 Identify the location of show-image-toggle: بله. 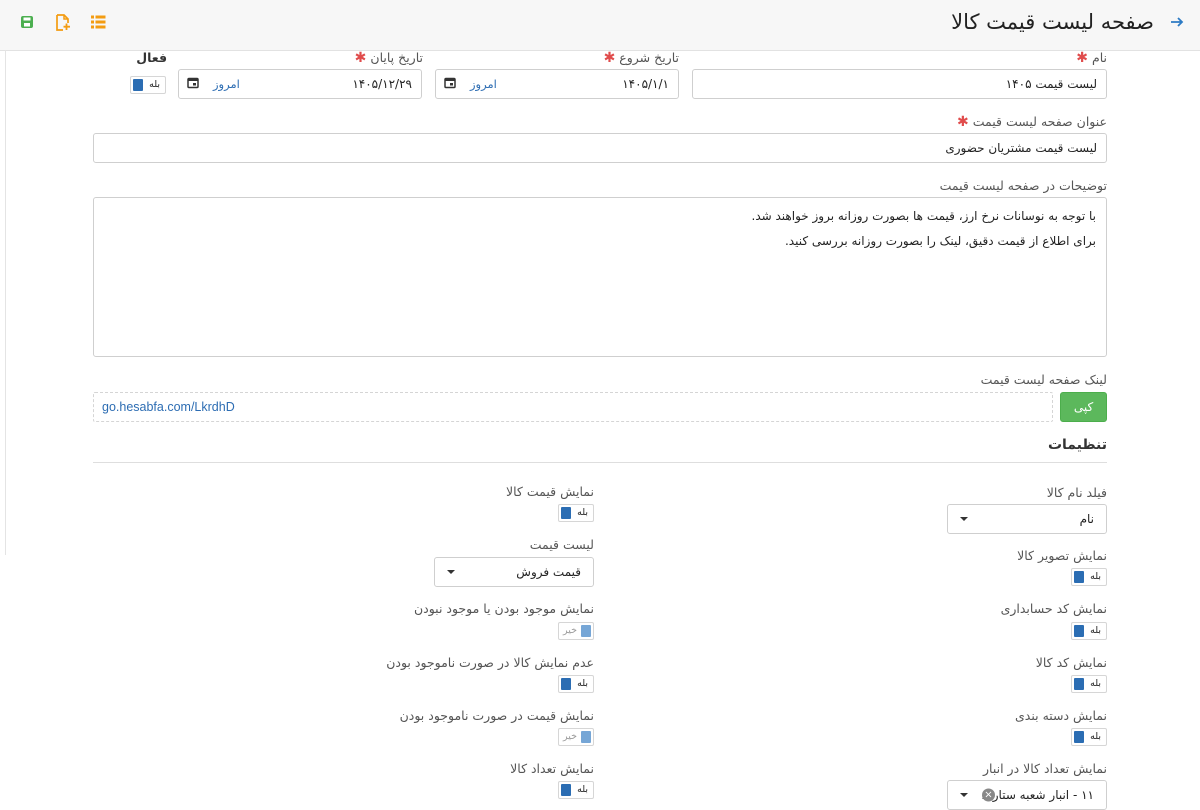
(1089, 577).